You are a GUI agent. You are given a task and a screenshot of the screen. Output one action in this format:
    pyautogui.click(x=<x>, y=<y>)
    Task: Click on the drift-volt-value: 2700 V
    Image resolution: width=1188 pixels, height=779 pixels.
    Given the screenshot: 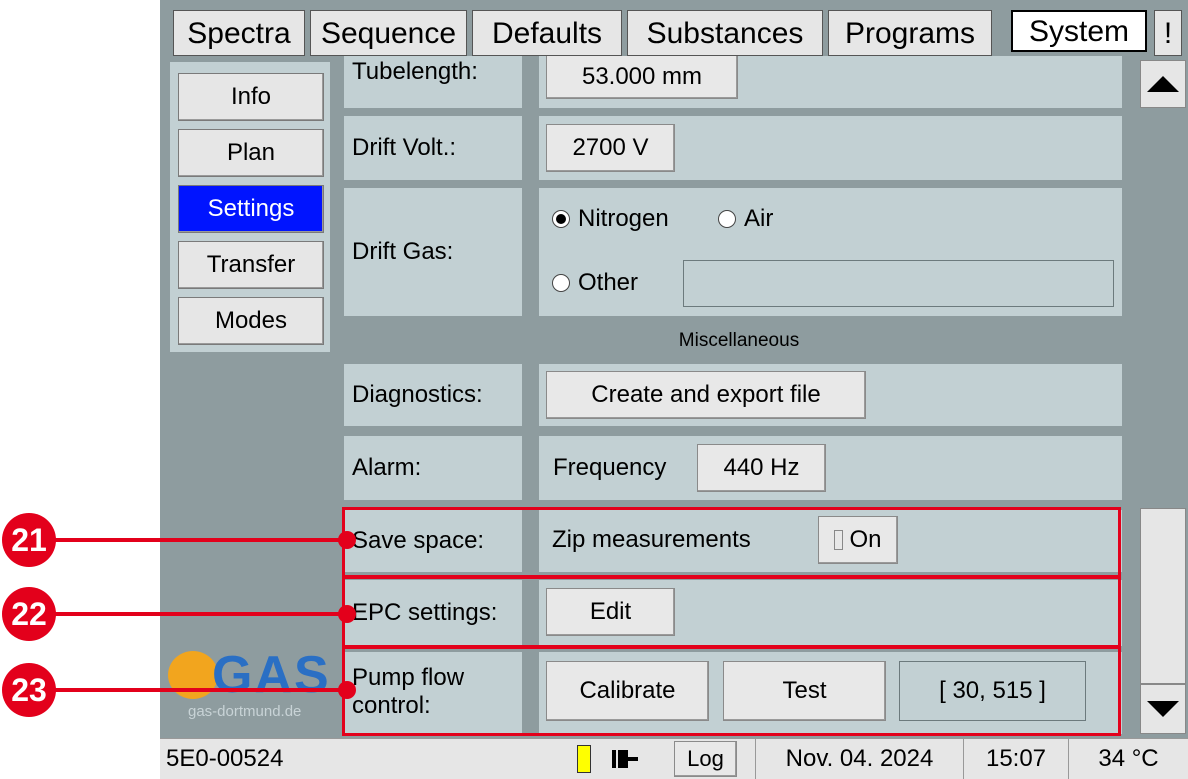 What is the action you would take?
    pyautogui.click(x=610, y=148)
    